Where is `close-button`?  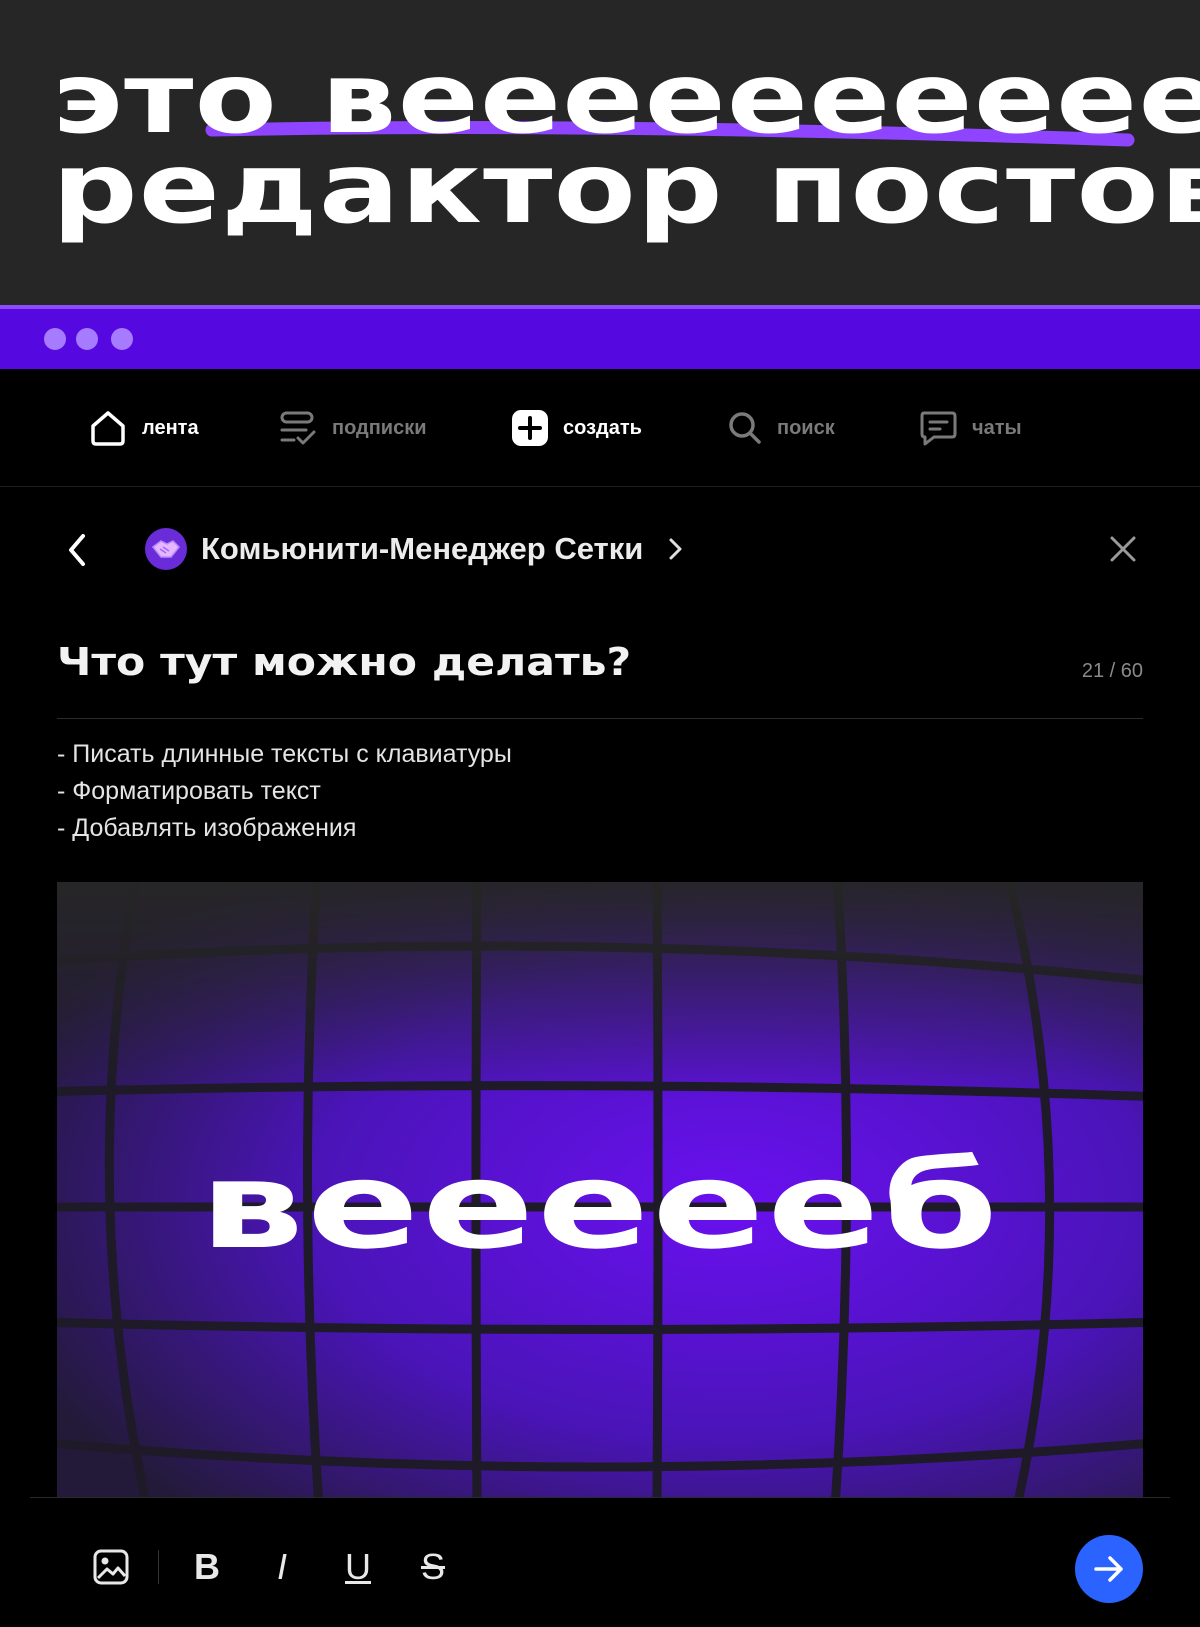 close-button is located at coordinates (1123, 549).